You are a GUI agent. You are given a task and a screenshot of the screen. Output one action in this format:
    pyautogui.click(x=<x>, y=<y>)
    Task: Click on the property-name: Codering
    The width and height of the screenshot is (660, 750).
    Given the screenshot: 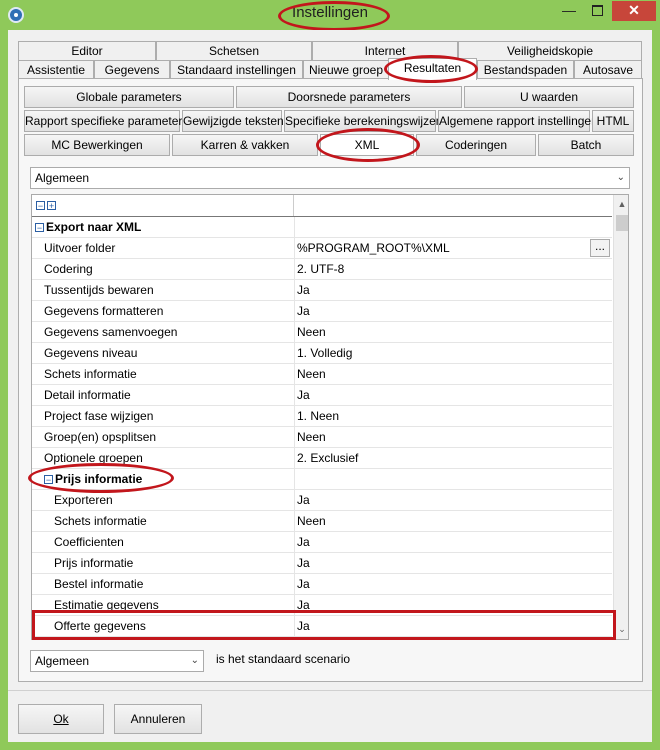 What is the action you would take?
    pyautogui.click(x=68, y=269)
    